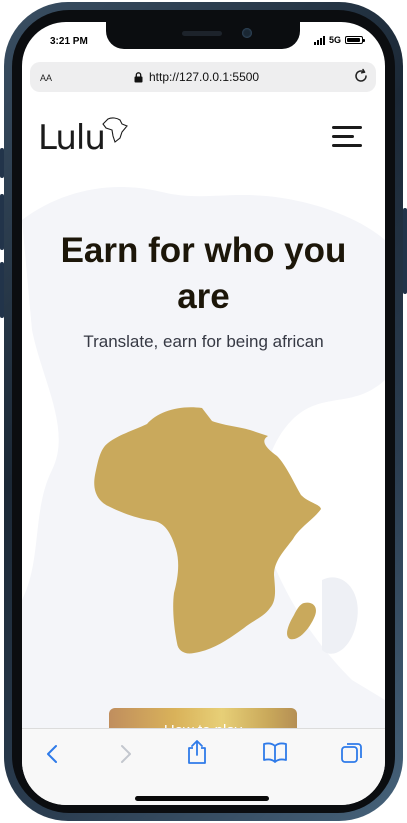 The image size is (407, 823). What do you see at coordinates (2, 163) in the screenshot?
I see `mute-switch` at bounding box center [2, 163].